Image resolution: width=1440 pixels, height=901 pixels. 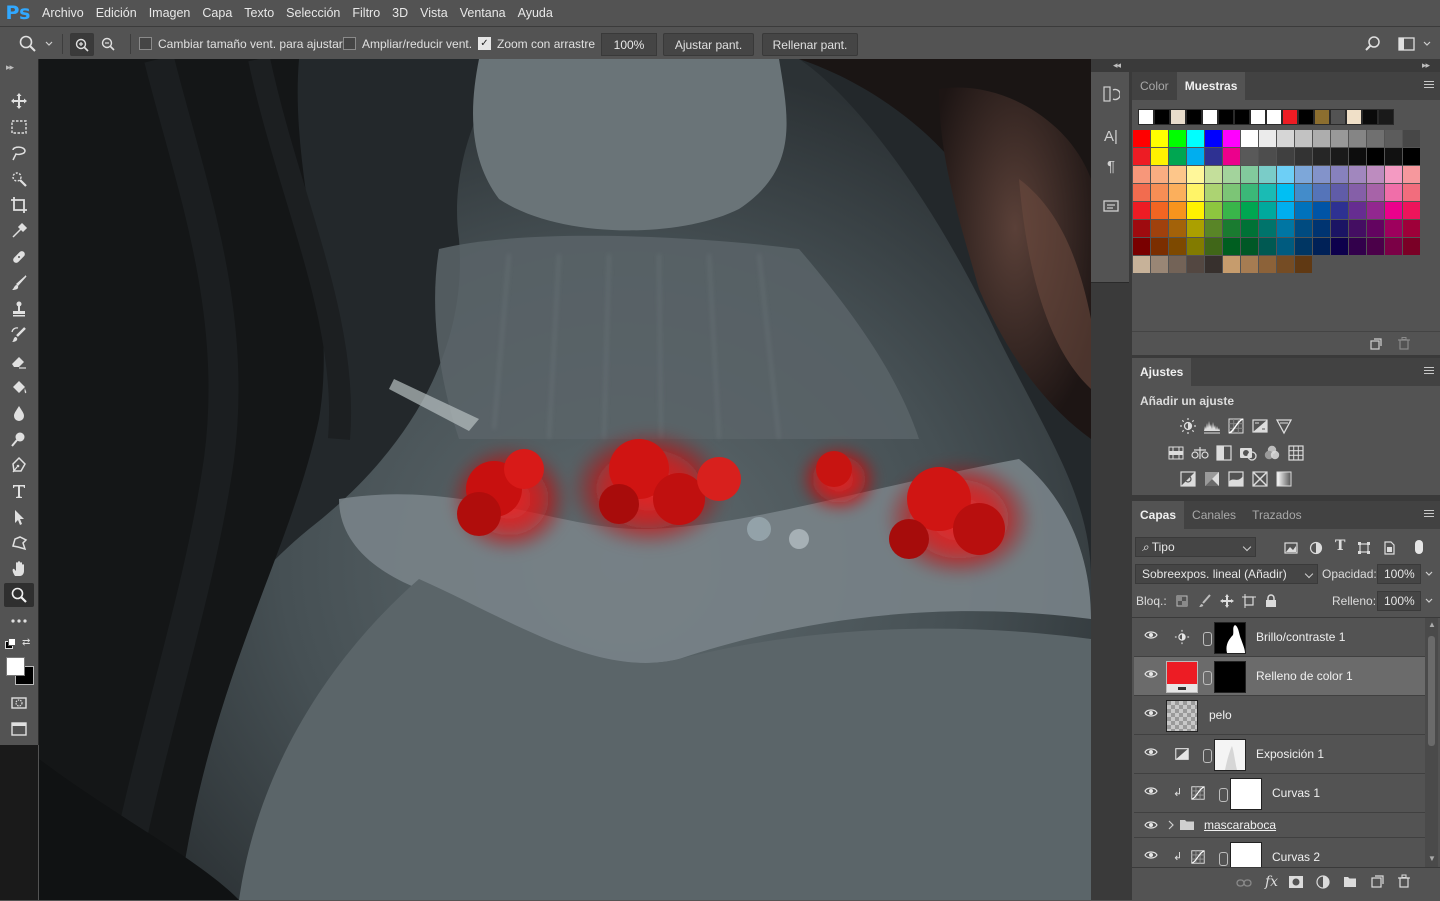 What do you see at coordinates (810, 44) in the screenshot?
I see `fill-screen-button: Rellenar pant.` at bounding box center [810, 44].